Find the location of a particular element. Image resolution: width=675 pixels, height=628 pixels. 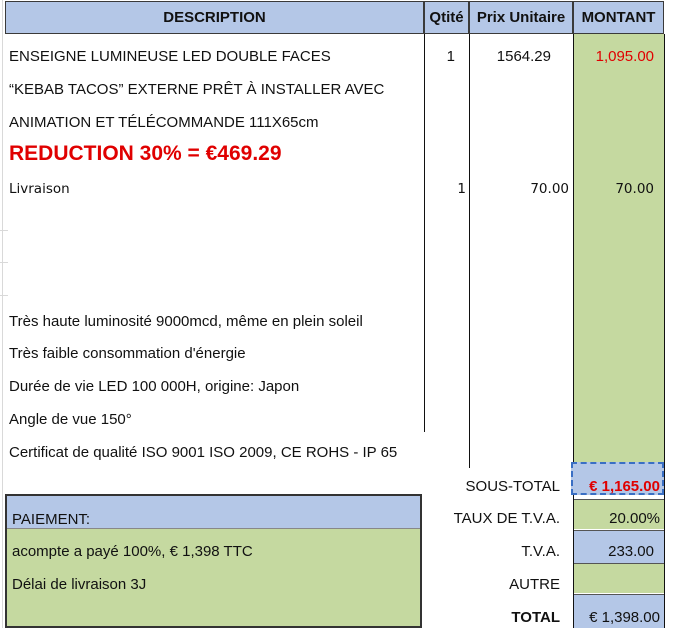

header-qty: Qtité is located at coordinates (446, 17).